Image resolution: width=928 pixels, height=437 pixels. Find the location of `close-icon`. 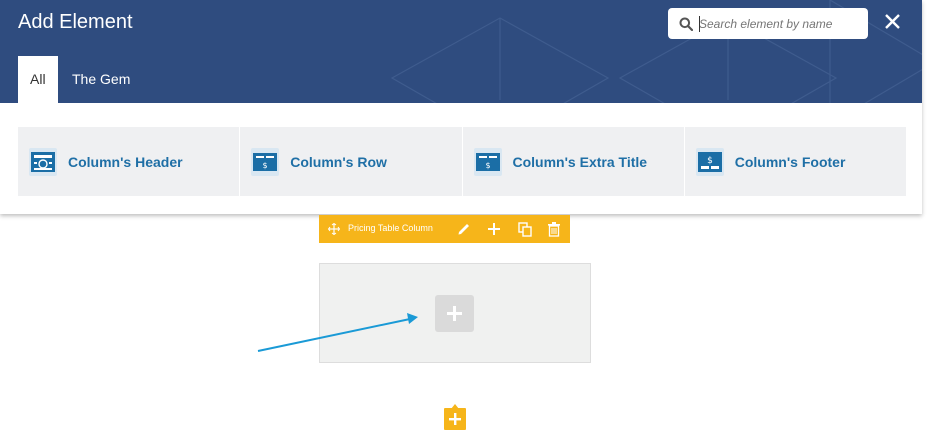

close-icon is located at coordinates (892, 21).